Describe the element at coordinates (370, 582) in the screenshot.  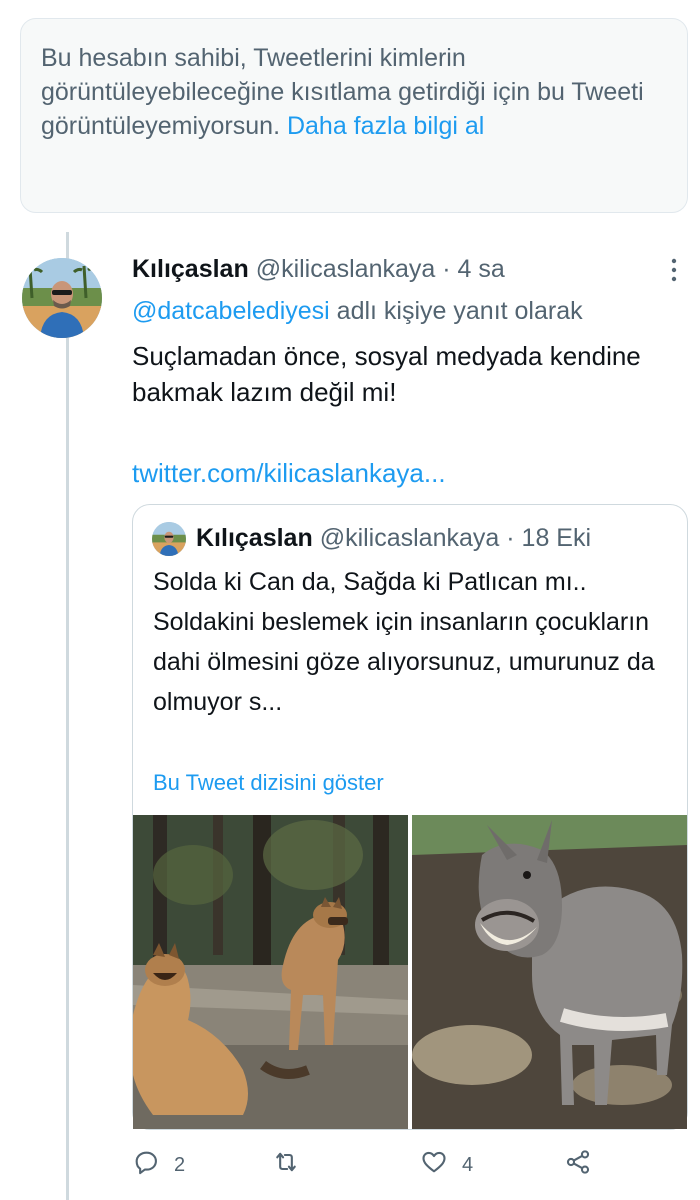
I see `quoted-text-line: Solda ki Can da, Sağda ki Patlıcan mı..` at that location.